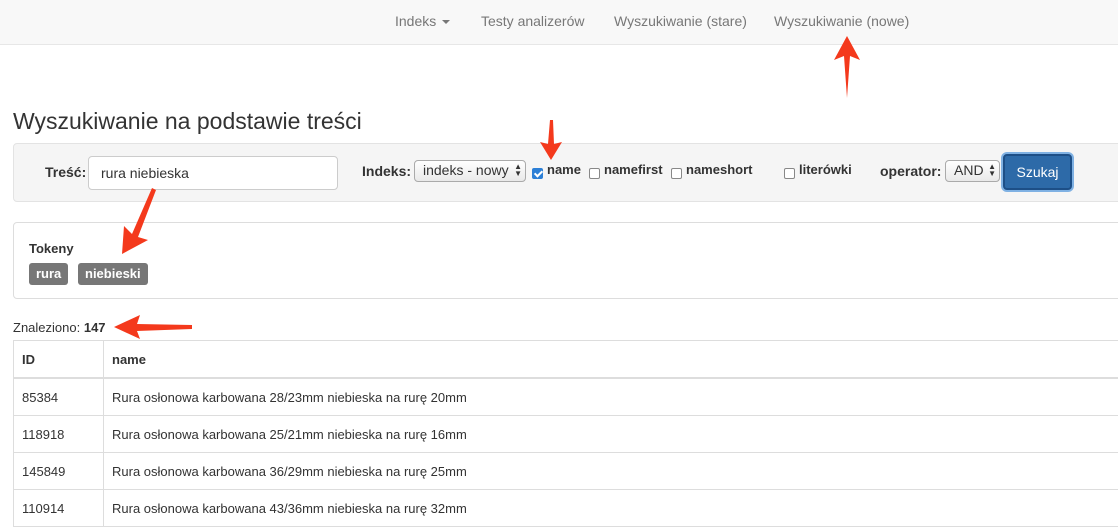 The height and width of the screenshot is (527, 1118). I want to click on tokens-panel, so click(565, 260).